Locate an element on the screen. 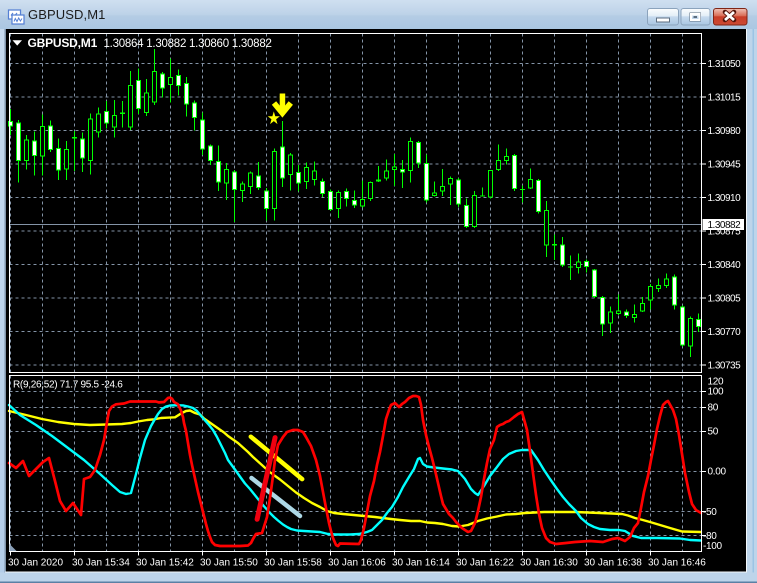 The width and height of the screenshot is (757, 583). svg-text: 30 Jan 15:34 is located at coordinates (101, 563).